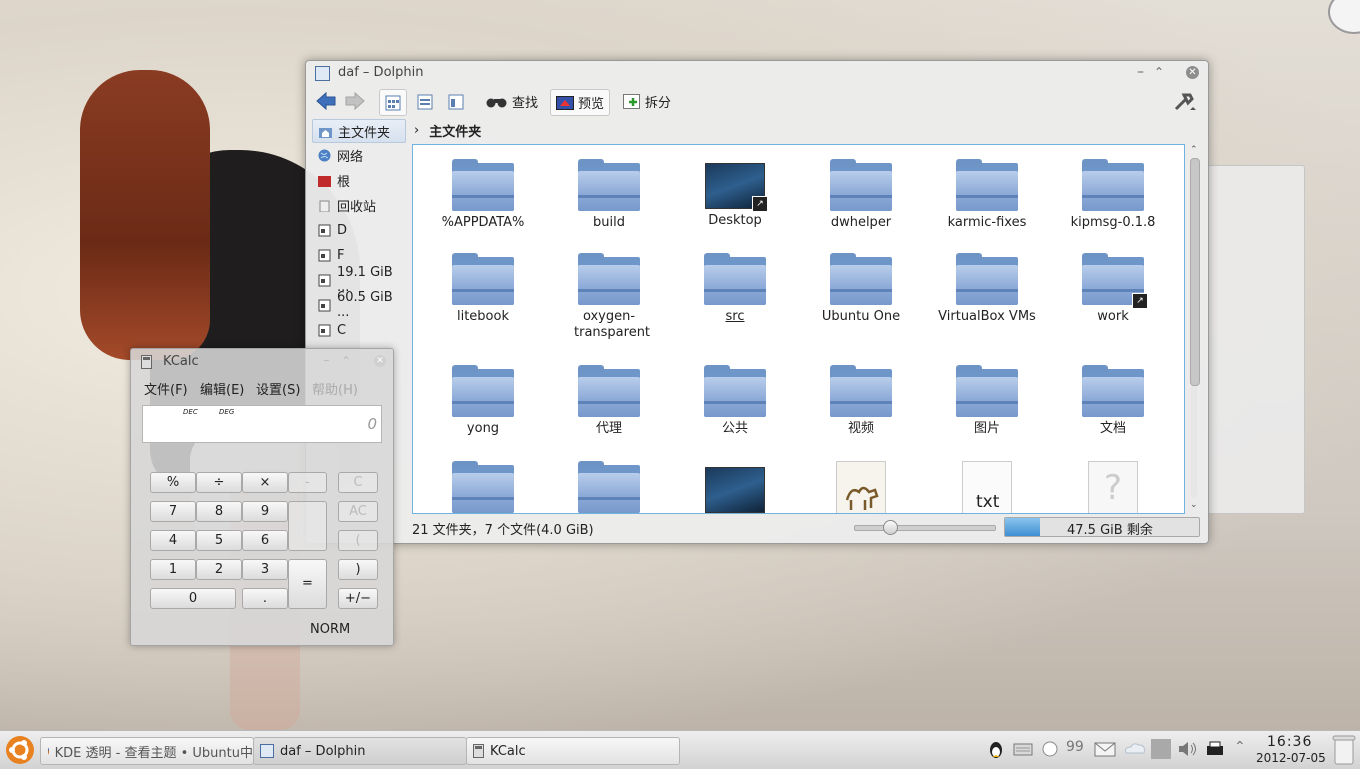 This screenshot has height=769, width=1360. What do you see at coordinates (173, 482) in the screenshot?
I see `key-percent: %` at bounding box center [173, 482].